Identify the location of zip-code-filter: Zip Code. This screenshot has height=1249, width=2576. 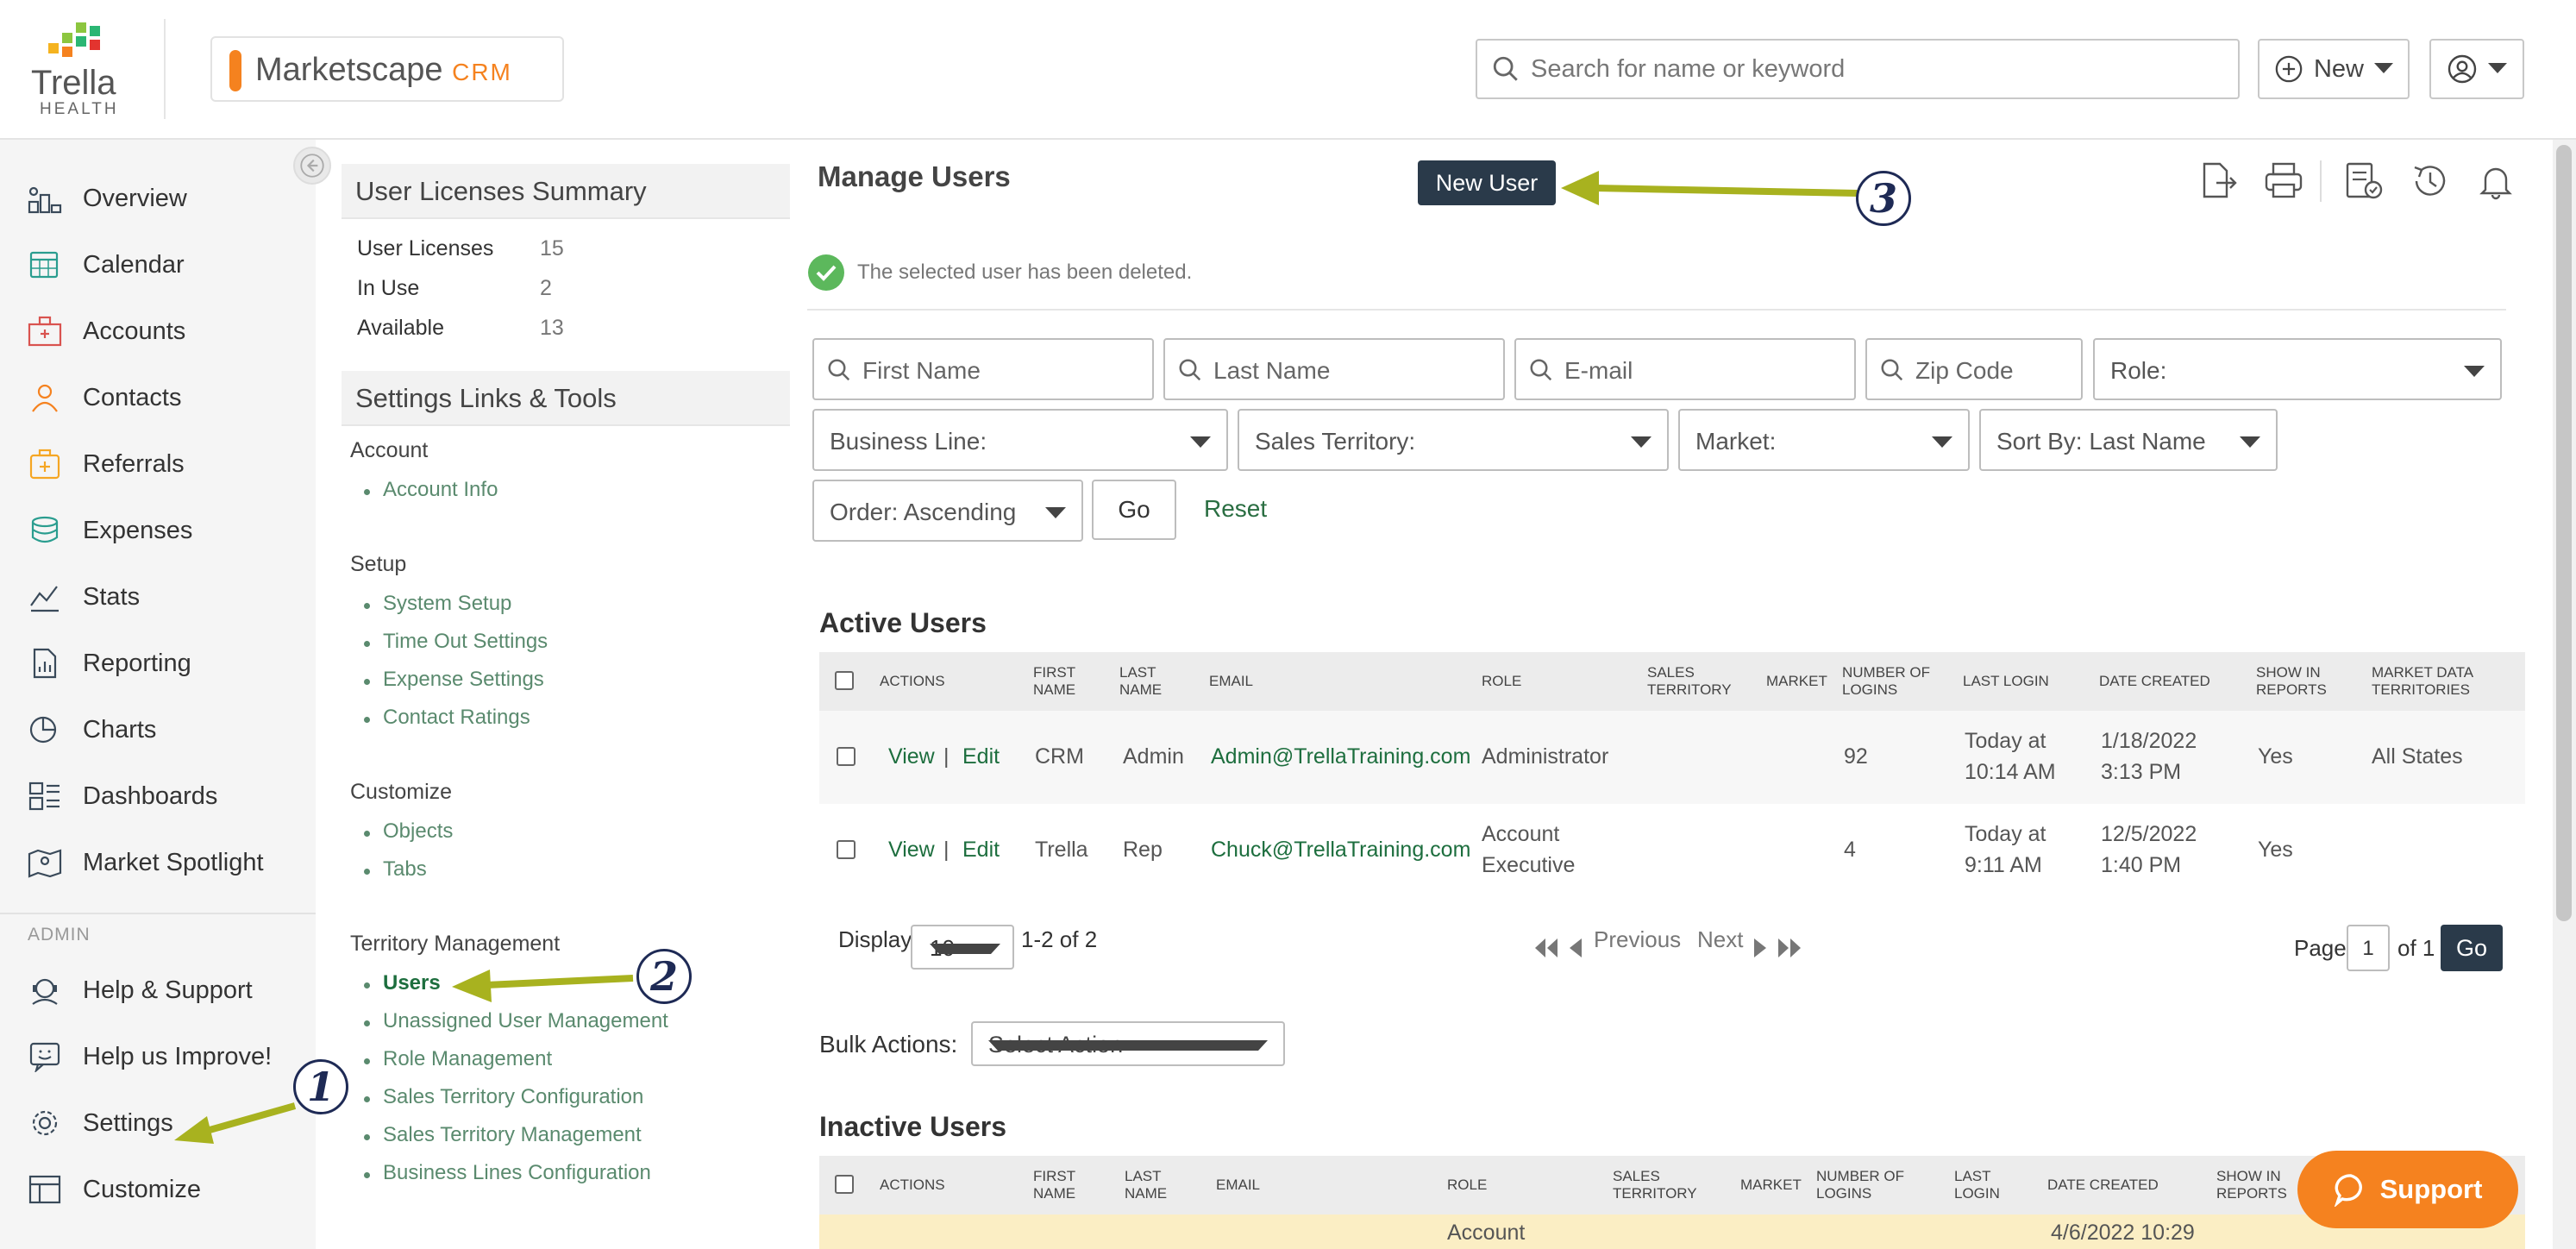
(1974, 369).